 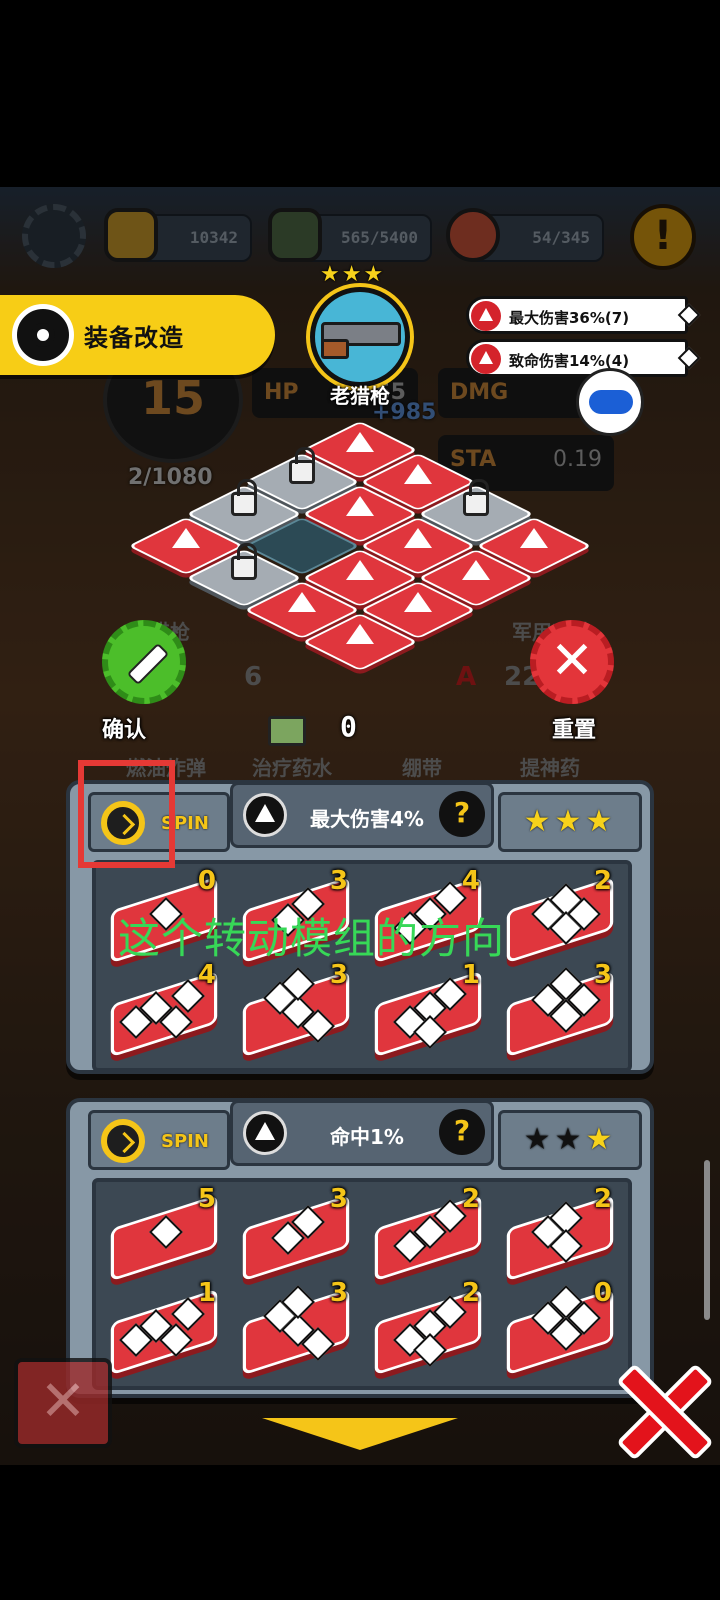 I want to click on piece-count: 4, so click(x=470, y=881).